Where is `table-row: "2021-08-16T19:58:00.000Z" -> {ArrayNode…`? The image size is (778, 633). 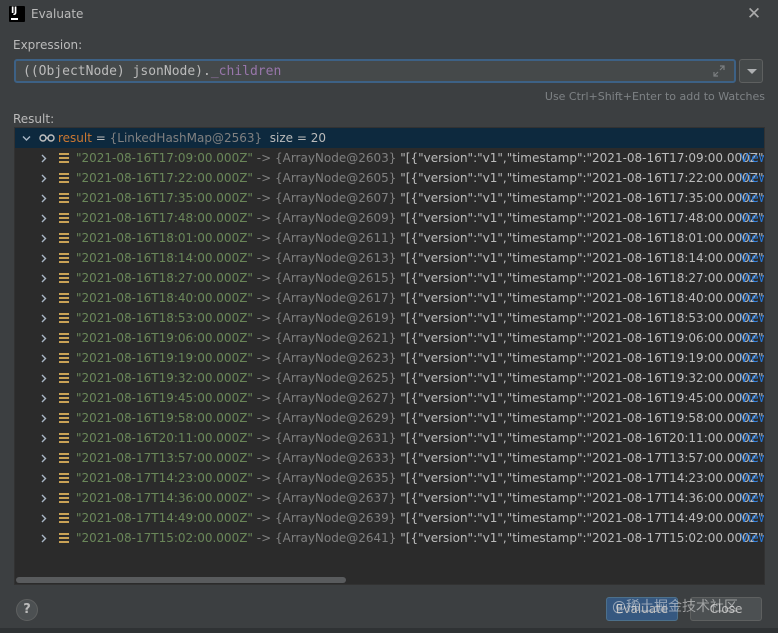 table-row: "2021-08-16T19:58:00.000Z" -> {ArrayNode… is located at coordinates (390, 418).